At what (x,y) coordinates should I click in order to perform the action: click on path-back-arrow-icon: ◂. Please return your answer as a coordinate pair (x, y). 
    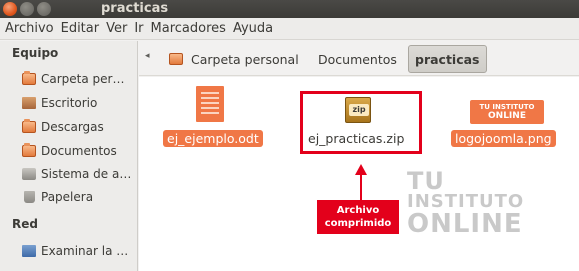
    Looking at the image, I should click on (147, 56).